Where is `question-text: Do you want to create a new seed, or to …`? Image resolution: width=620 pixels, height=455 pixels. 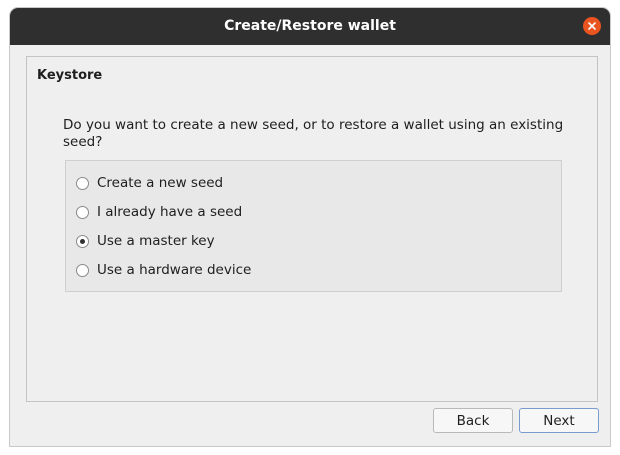
question-text: Do you want to create a new seed, or to … is located at coordinates (313, 133).